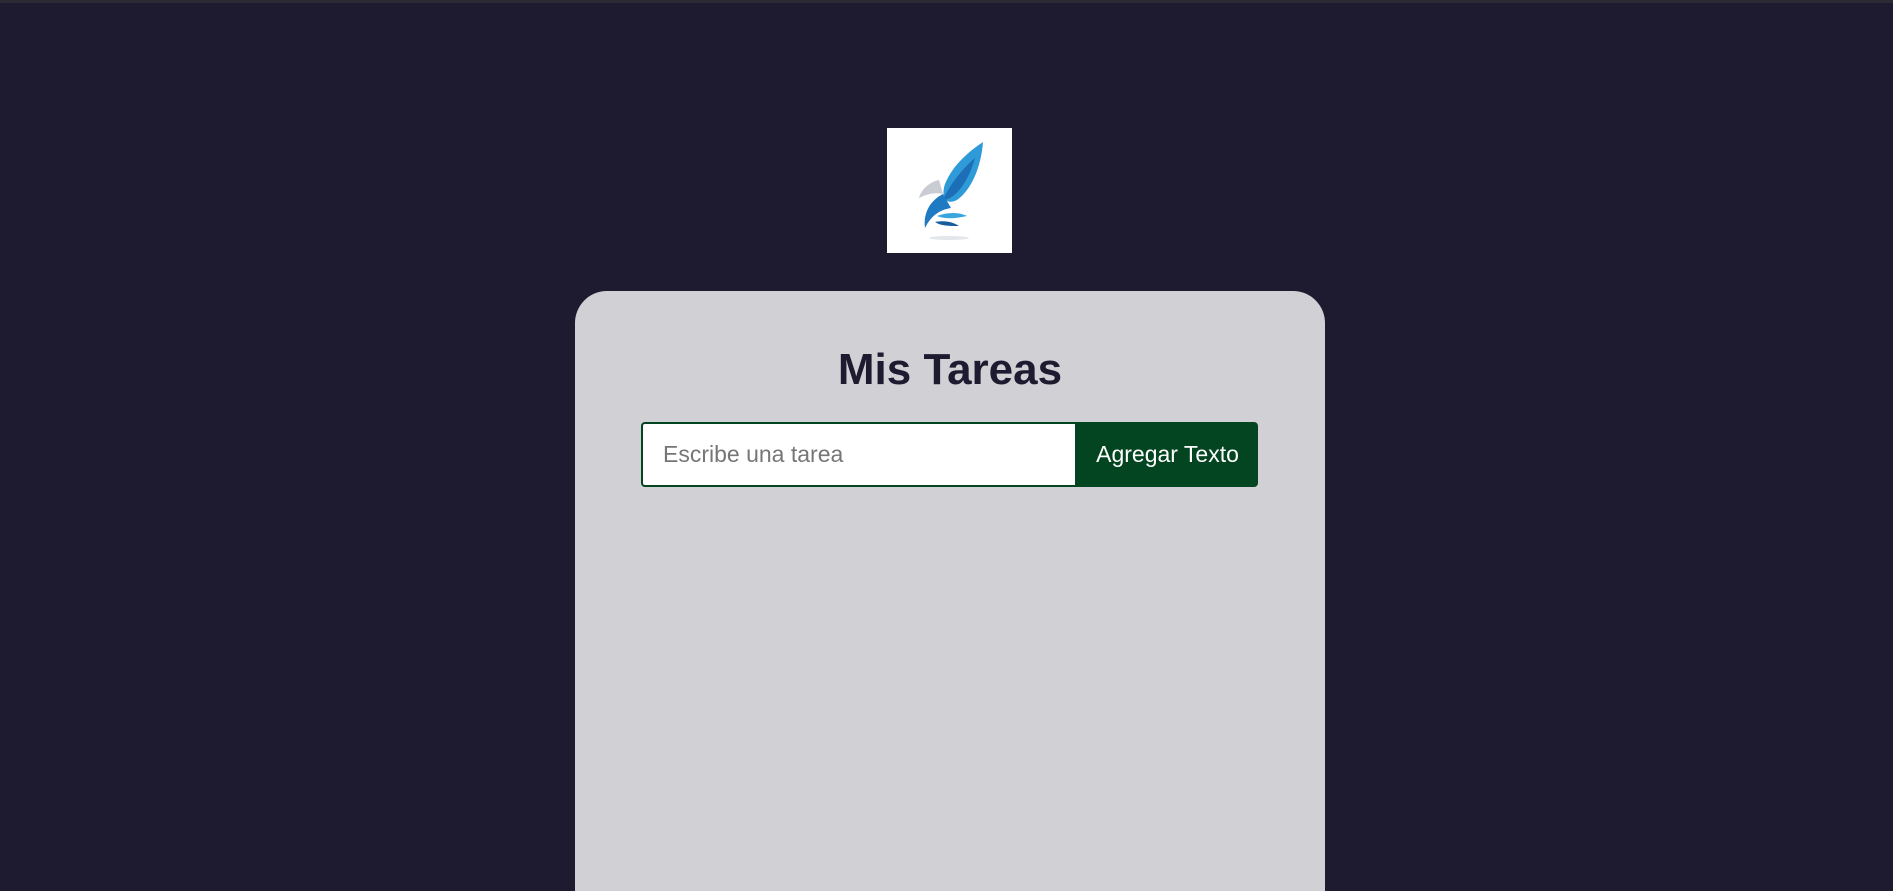  I want to click on task-input, so click(859, 454).